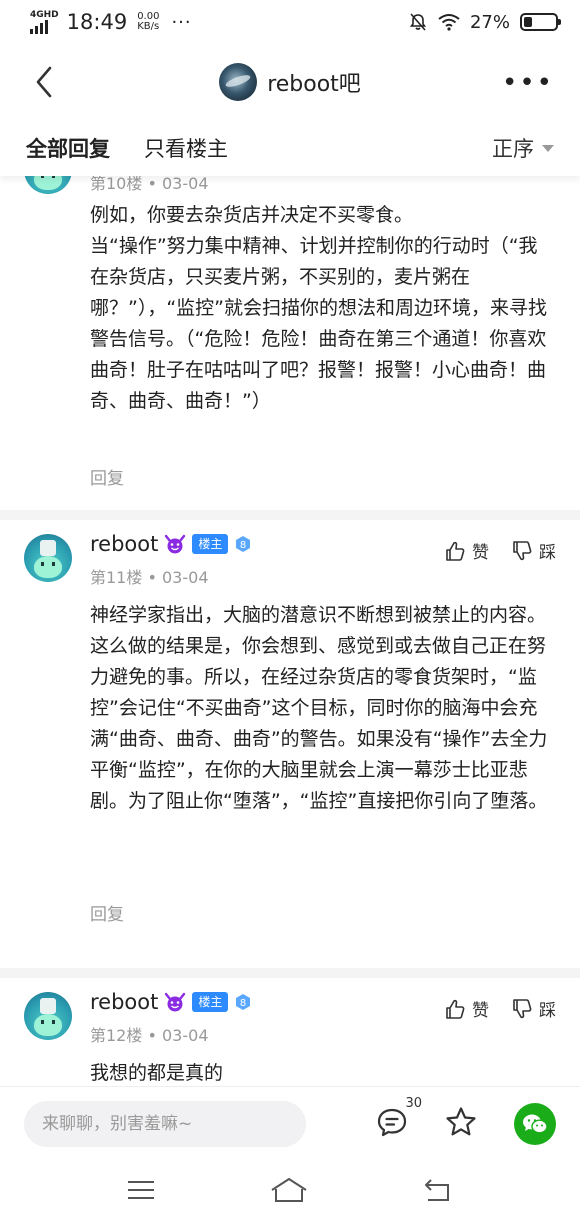 The height and width of the screenshot is (1224, 580). I want to click on status-right: 27%, so click(484, 22).